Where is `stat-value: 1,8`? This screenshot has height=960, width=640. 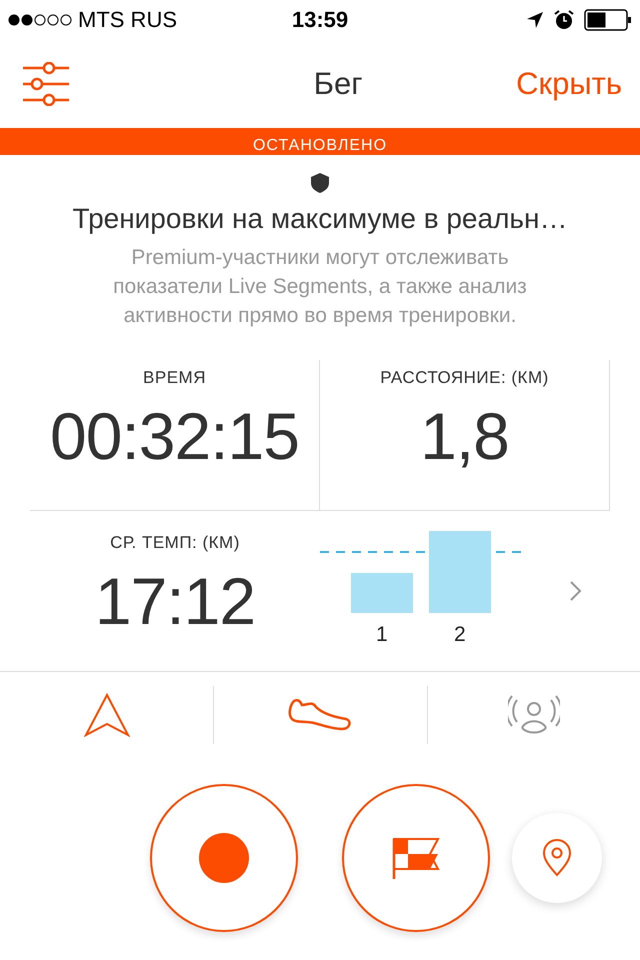
stat-value: 1,8 is located at coordinates (464, 436).